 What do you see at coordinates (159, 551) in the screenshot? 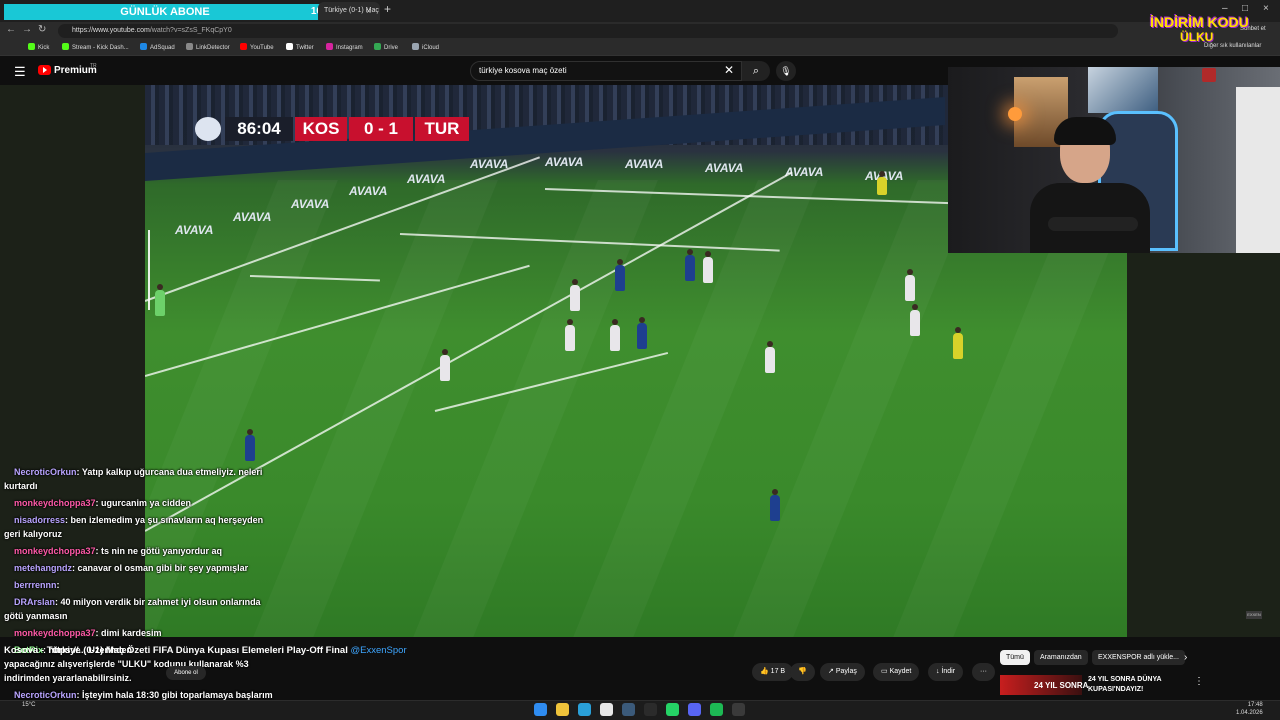
I see `chat-text: : ts nin ne götü yanıyordur aq` at bounding box center [159, 551].